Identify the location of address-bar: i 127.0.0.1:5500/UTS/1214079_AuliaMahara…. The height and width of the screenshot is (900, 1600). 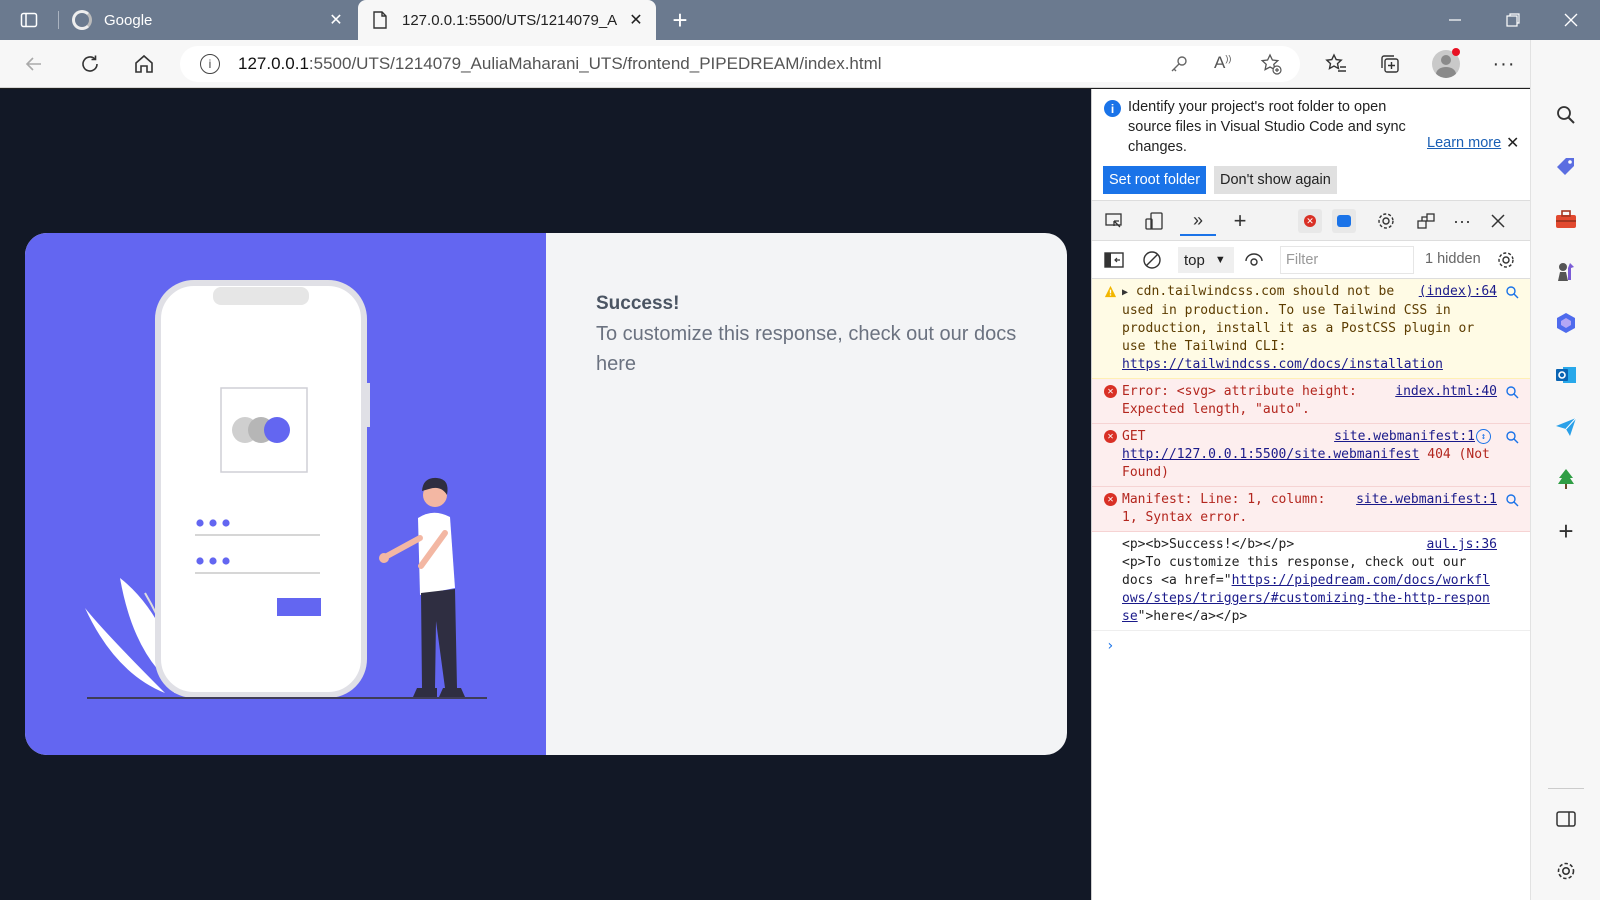
(740, 64).